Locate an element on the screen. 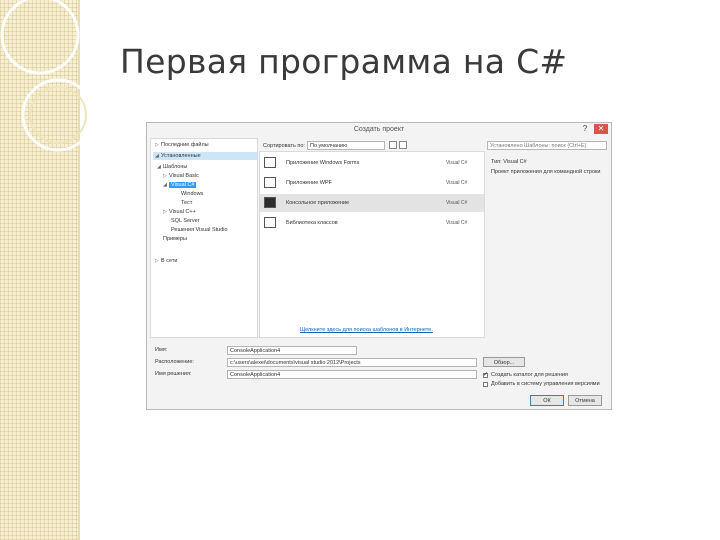 Image resolution: width=720 pixels, height=540 pixels. help-button: ? is located at coordinates (585, 129).